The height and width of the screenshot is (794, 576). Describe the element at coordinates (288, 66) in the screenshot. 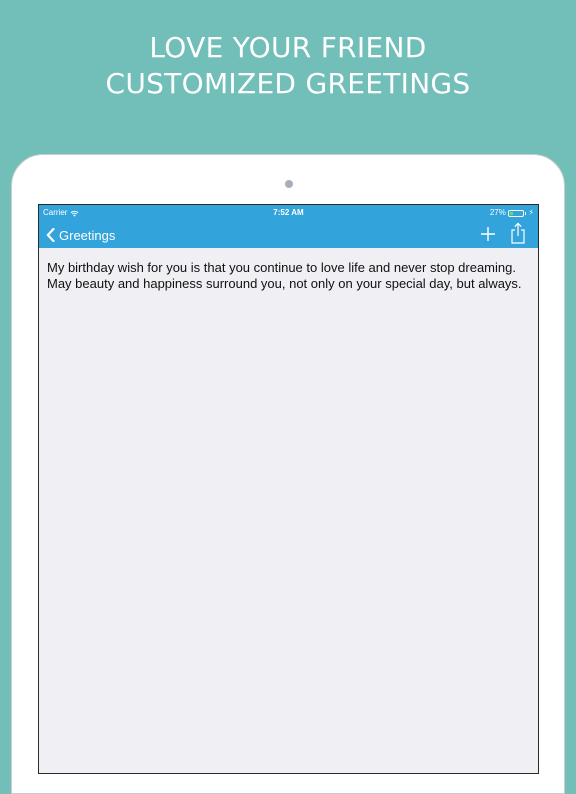

I see `promo-headline: LOVE YOUR FRIEND CUSTOMIZED GREETINGS` at that location.